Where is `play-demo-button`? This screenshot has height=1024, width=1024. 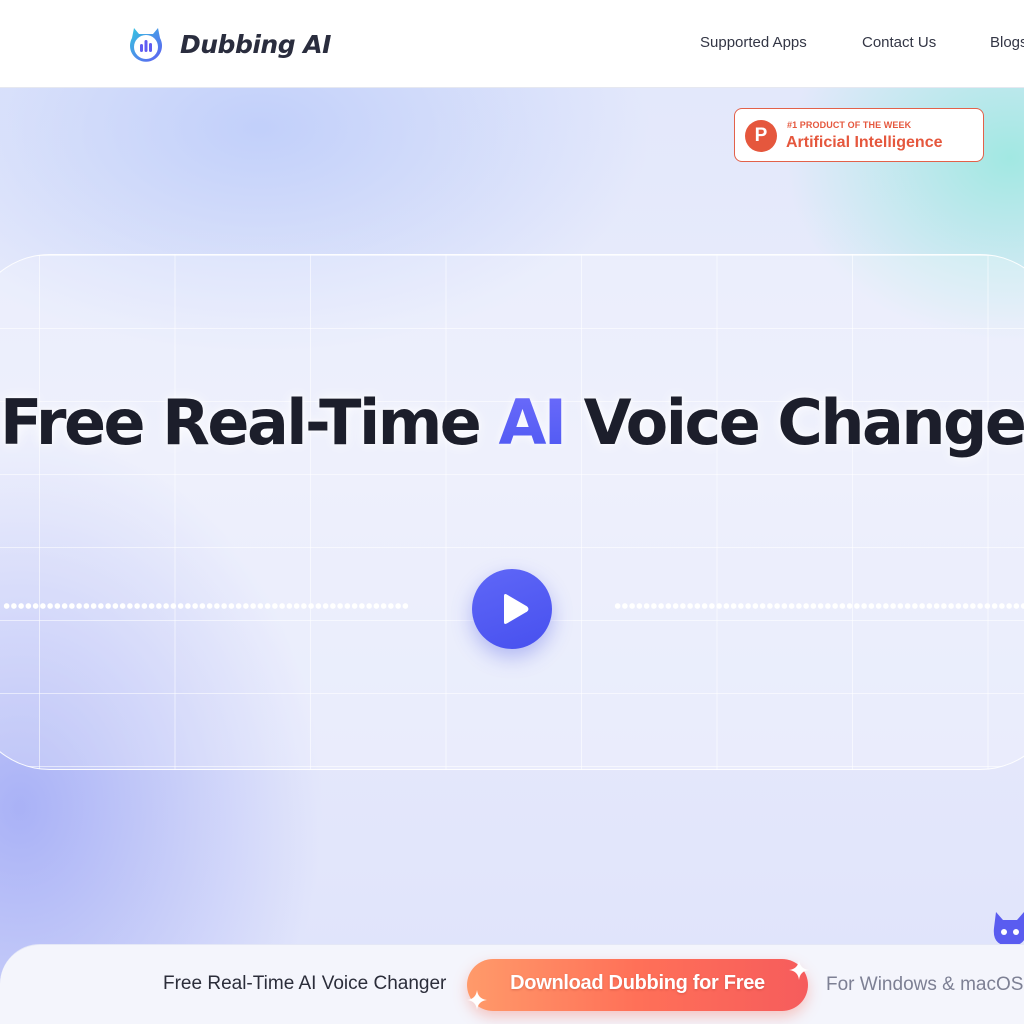 play-demo-button is located at coordinates (512, 609).